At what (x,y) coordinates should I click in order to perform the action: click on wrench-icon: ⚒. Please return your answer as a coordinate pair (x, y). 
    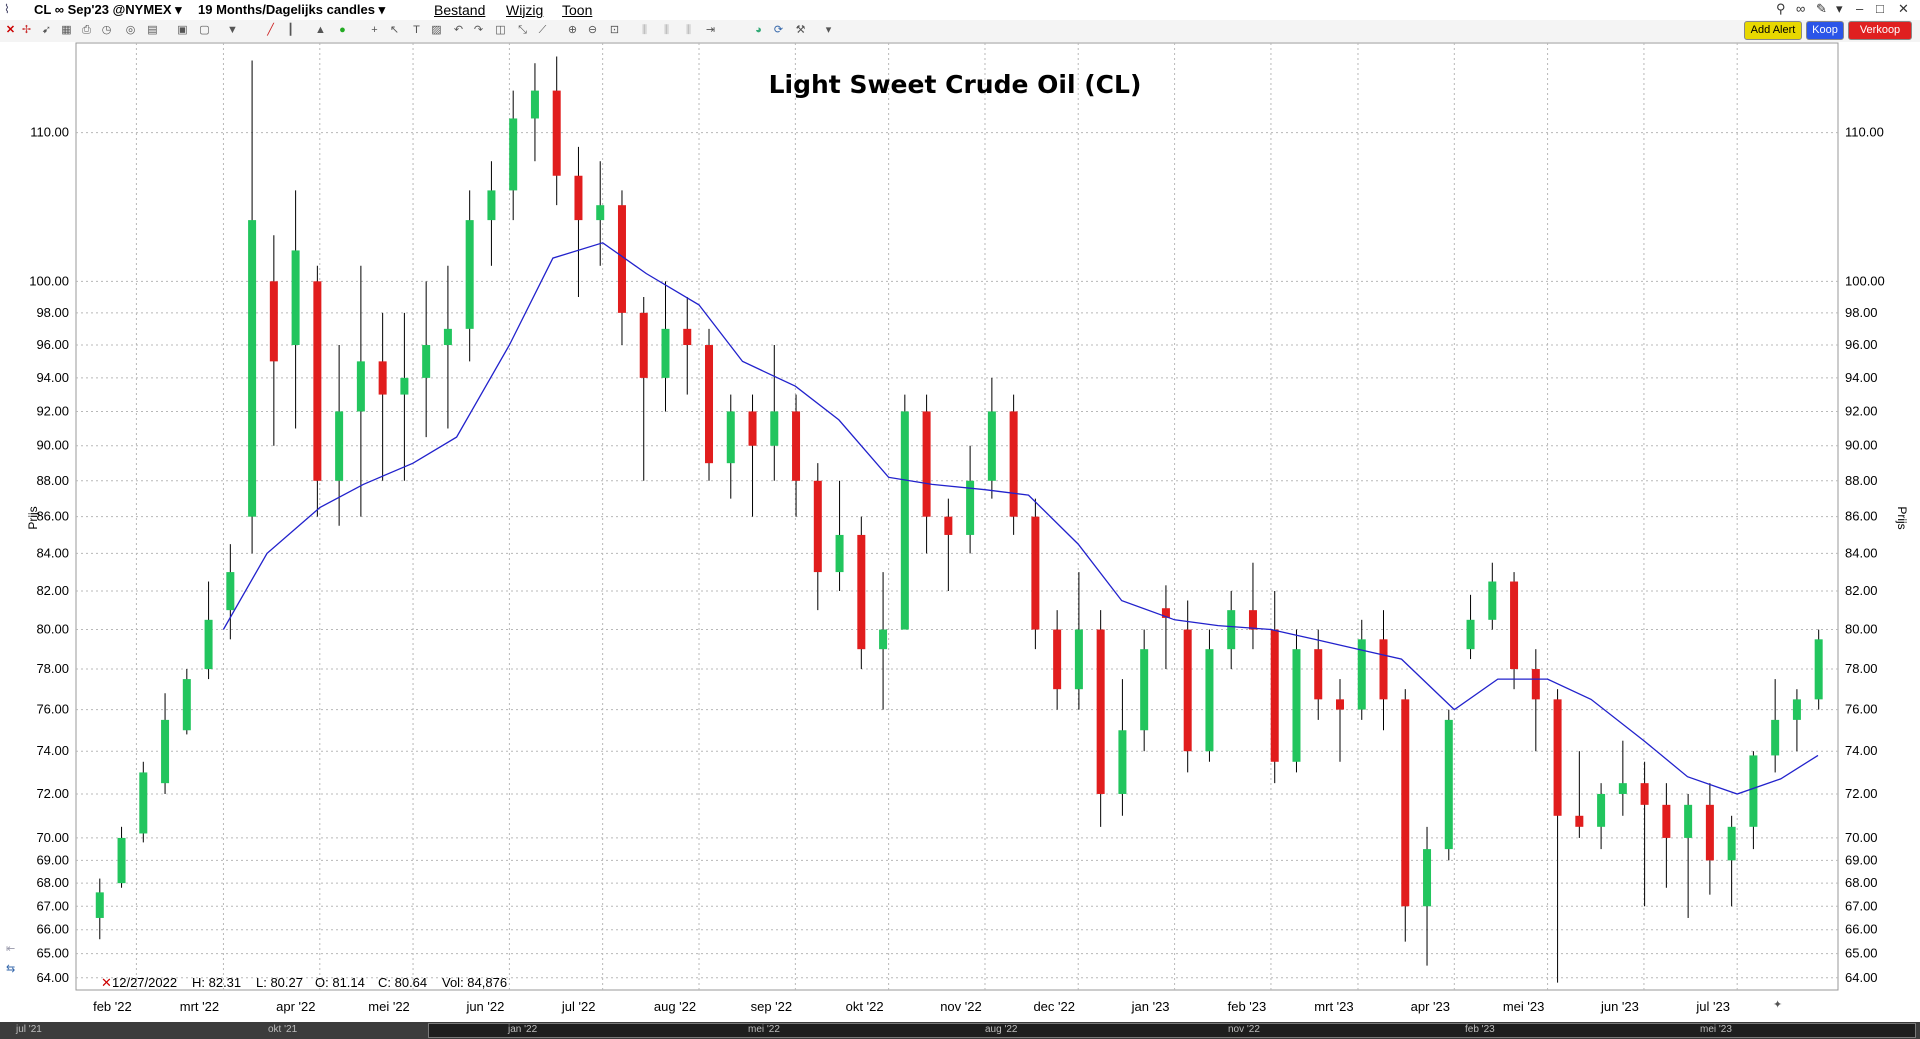
    Looking at the image, I should click on (800, 30).